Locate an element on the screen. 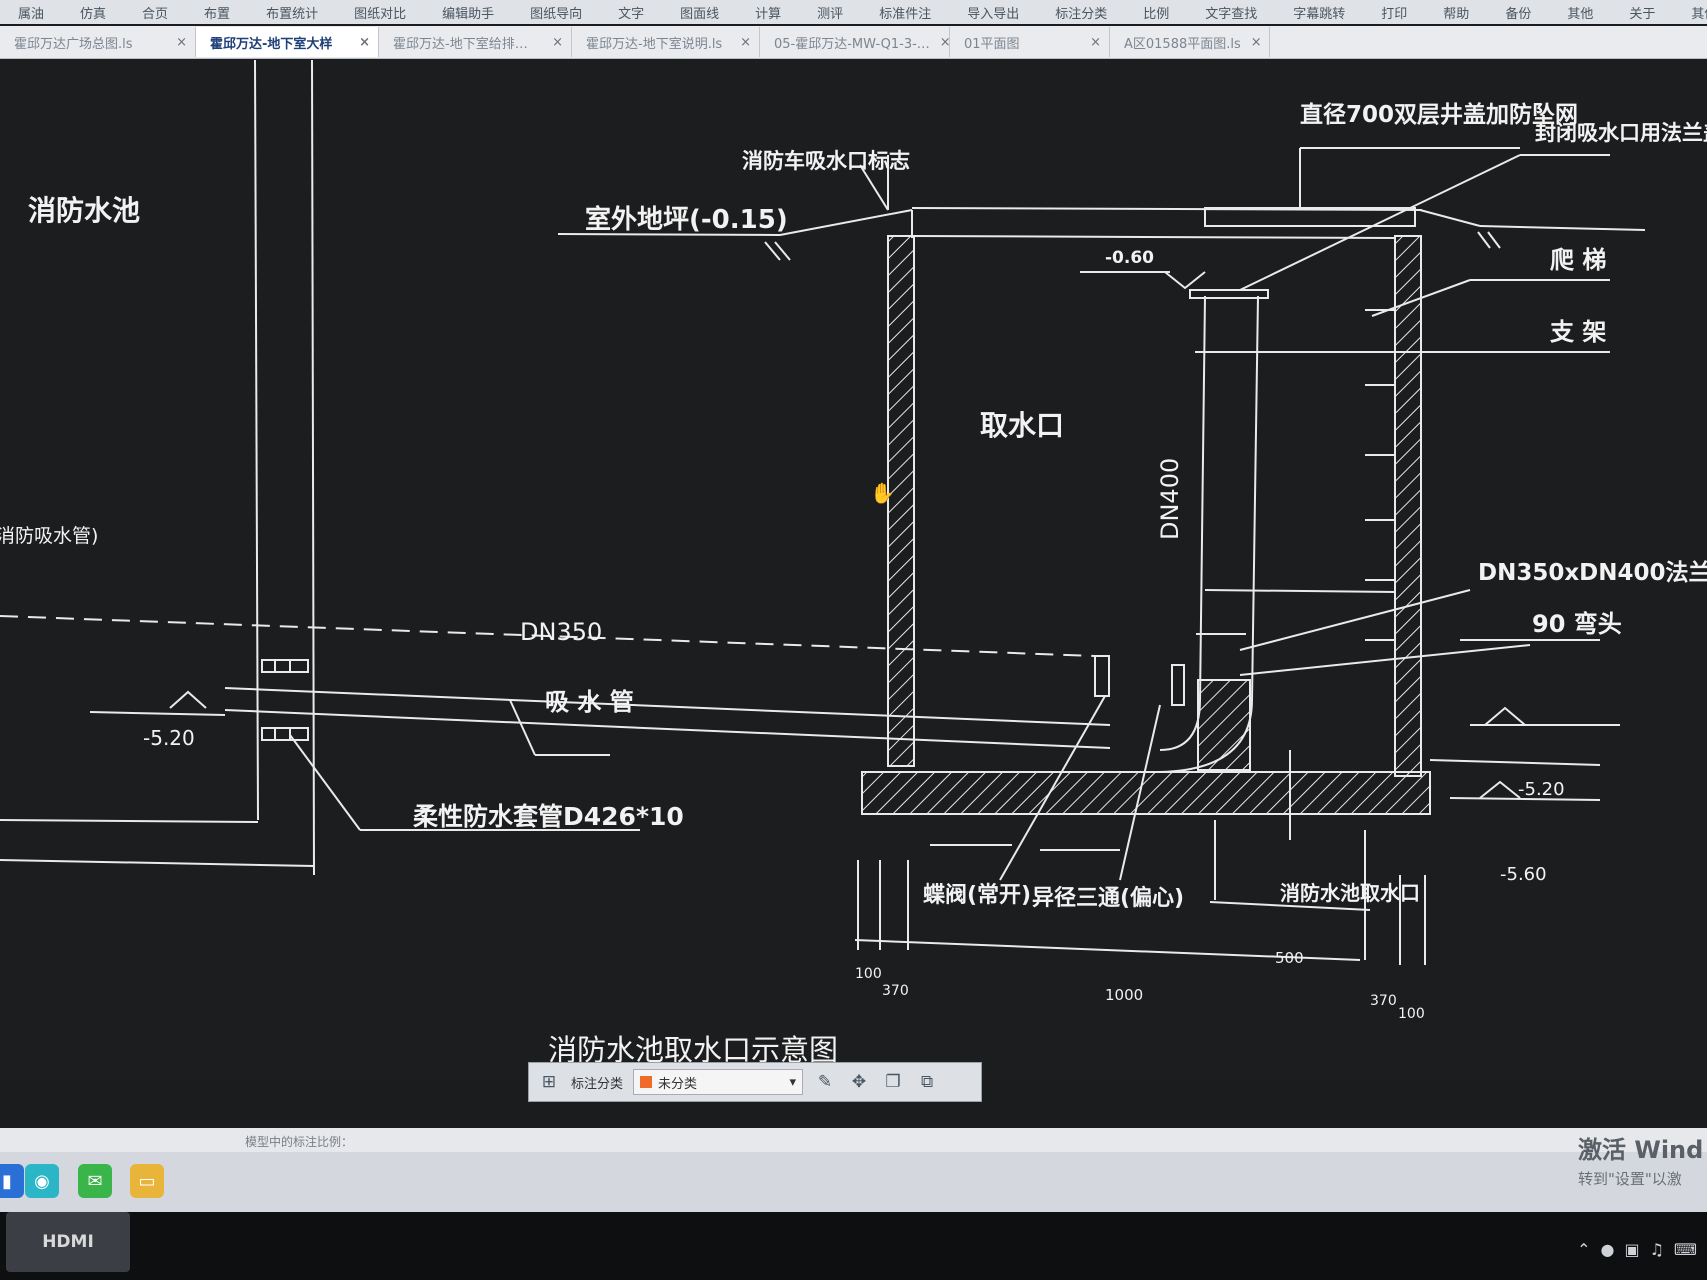 The width and height of the screenshot is (1707, 1280). dimension-1000: 1000 is located at coordinates (1124, 995).